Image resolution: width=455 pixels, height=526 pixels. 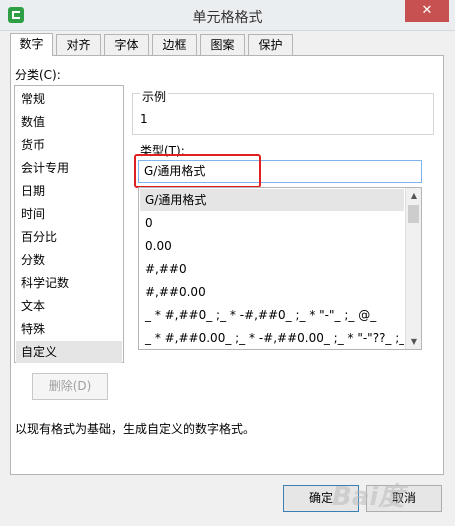 I want to click on title-bar: 单元格格式 ✕, so click(x=227, y=15).